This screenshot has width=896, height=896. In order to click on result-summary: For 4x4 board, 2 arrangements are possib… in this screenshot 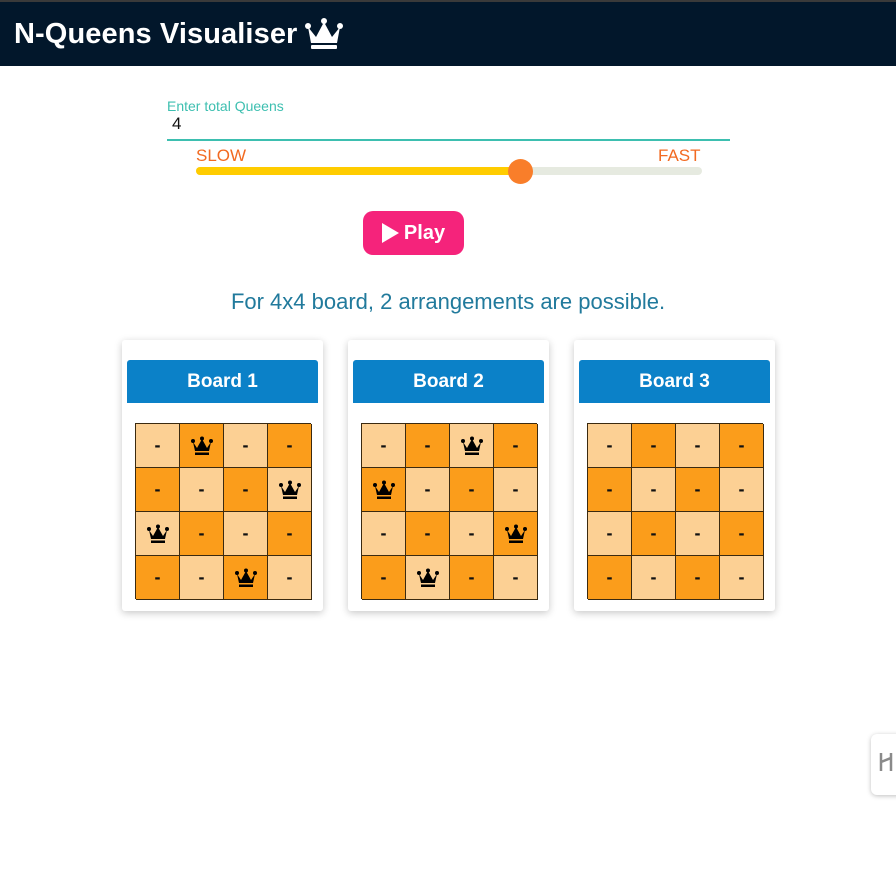, I will do `click(448, 301)`.